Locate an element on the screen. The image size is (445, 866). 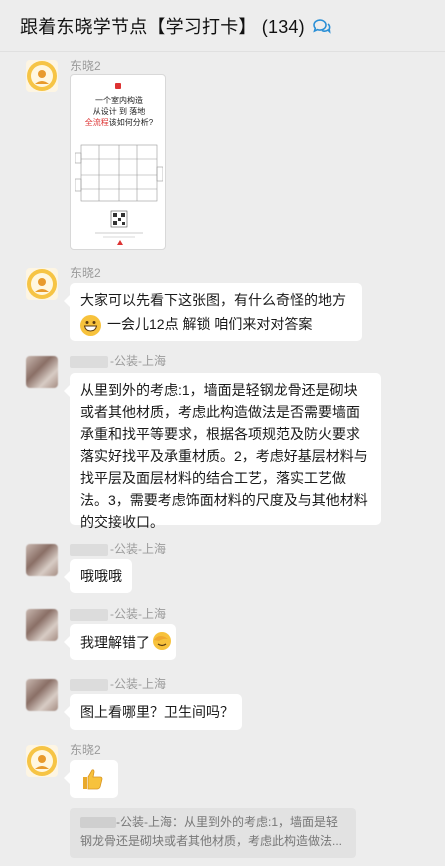
thumbs-up-icon is located at coordinates (93, 779).